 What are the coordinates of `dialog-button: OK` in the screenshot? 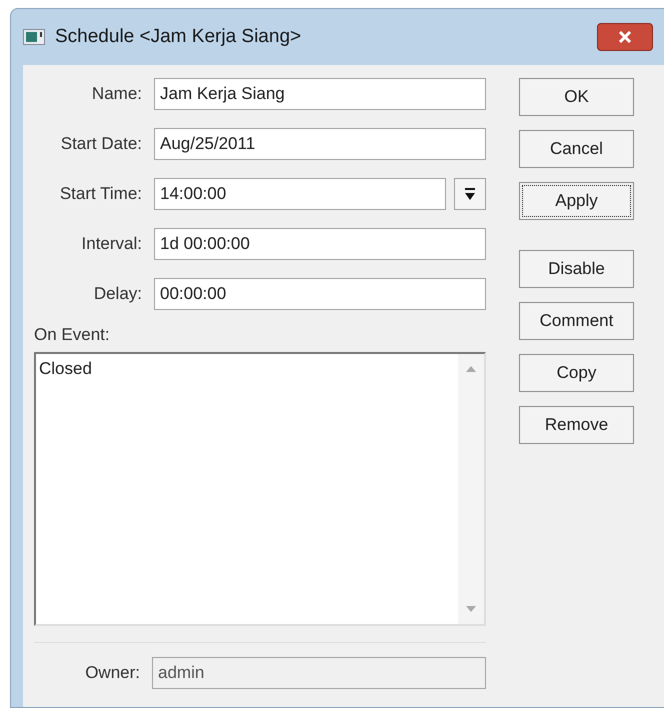 It's located at (576, 97).